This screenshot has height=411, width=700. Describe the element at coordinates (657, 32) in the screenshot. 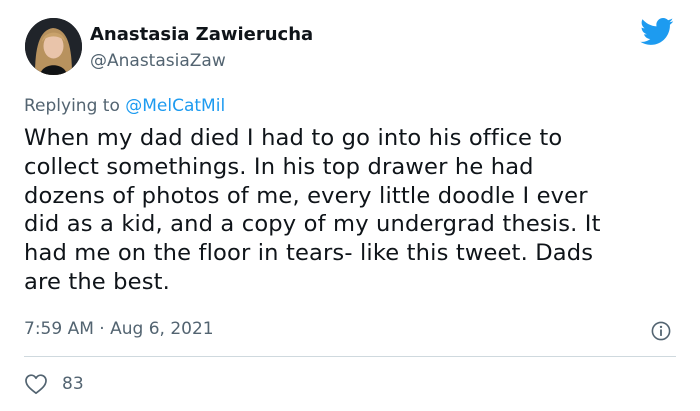

I see `twitter-bird-icon` at that location.